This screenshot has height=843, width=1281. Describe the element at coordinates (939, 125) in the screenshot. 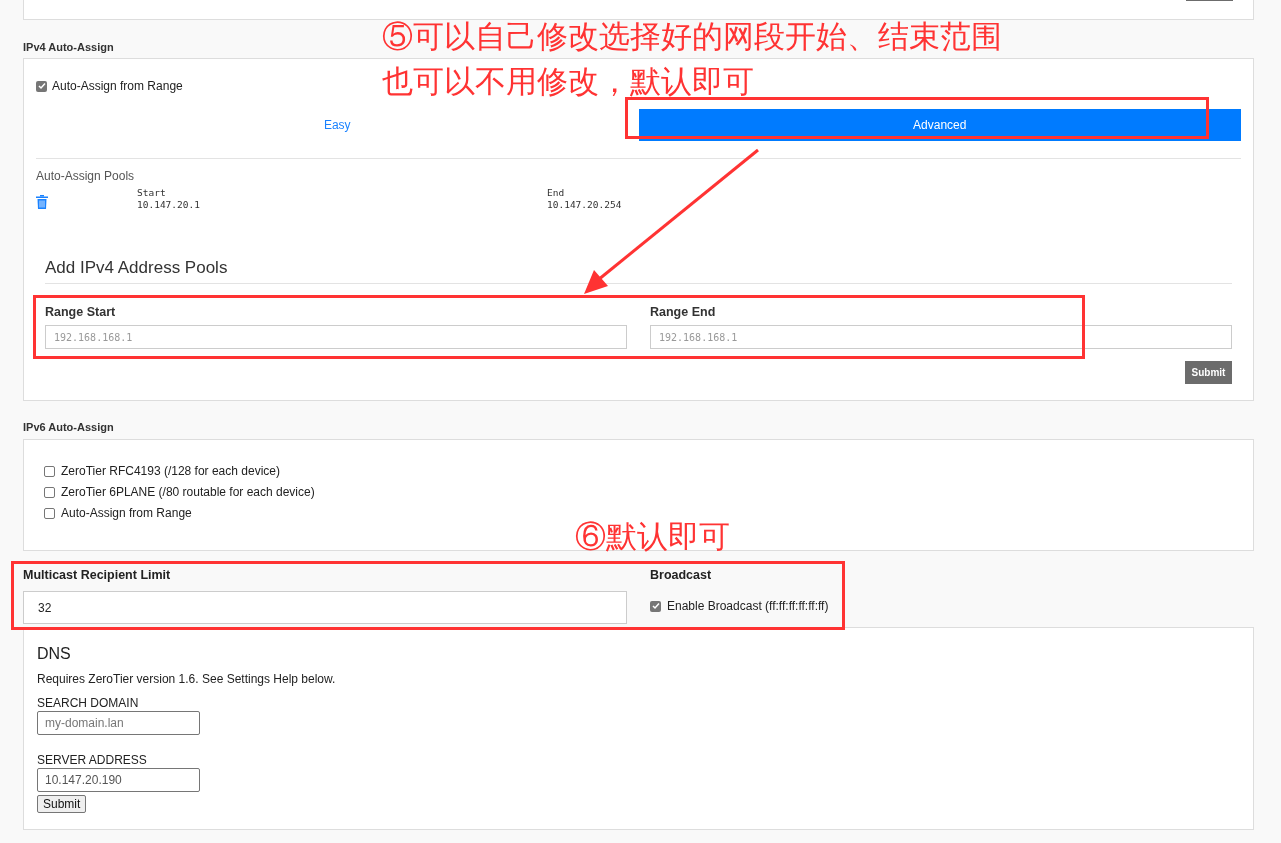

I see `tab: Advanced` at that location.